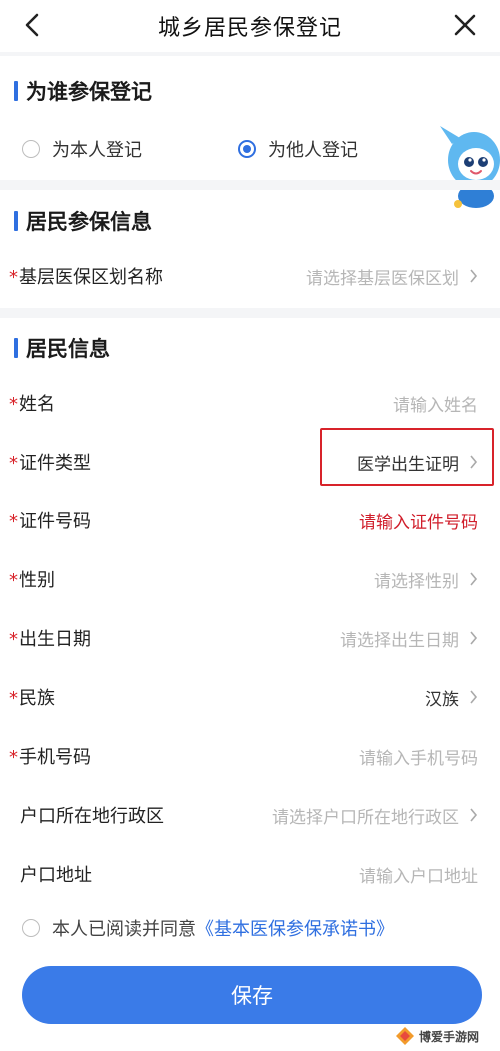  What do you see at coordinates (37, 698) in the screenshot?
I see `field-label-text: 民族` at bounding box center [37, 698].